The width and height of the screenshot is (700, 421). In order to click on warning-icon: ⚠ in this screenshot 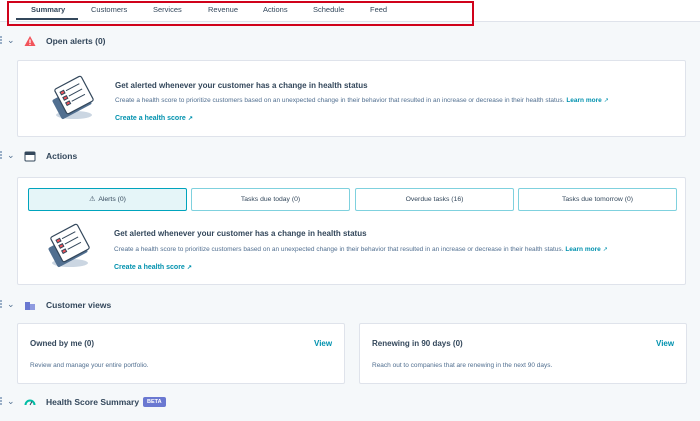, I will do `click(92, 199)`.